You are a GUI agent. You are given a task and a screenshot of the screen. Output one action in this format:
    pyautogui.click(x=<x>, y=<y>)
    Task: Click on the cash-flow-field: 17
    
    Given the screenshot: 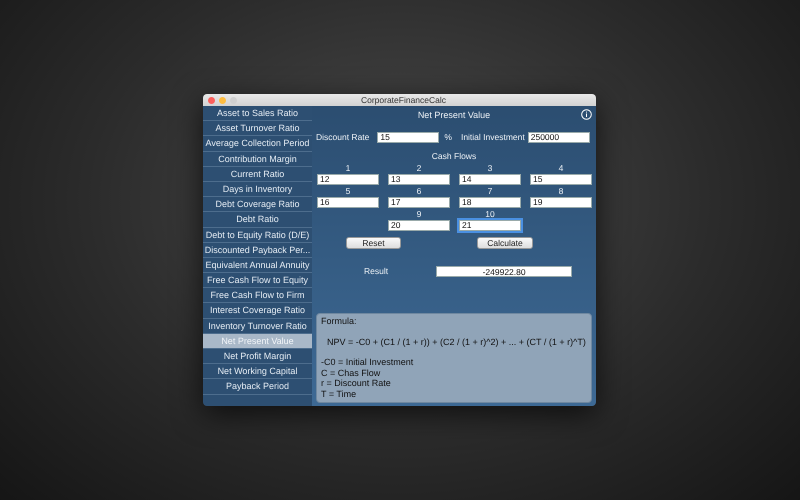 What is the action you would take?
    pyautogui.click(x=419, y=202)
    